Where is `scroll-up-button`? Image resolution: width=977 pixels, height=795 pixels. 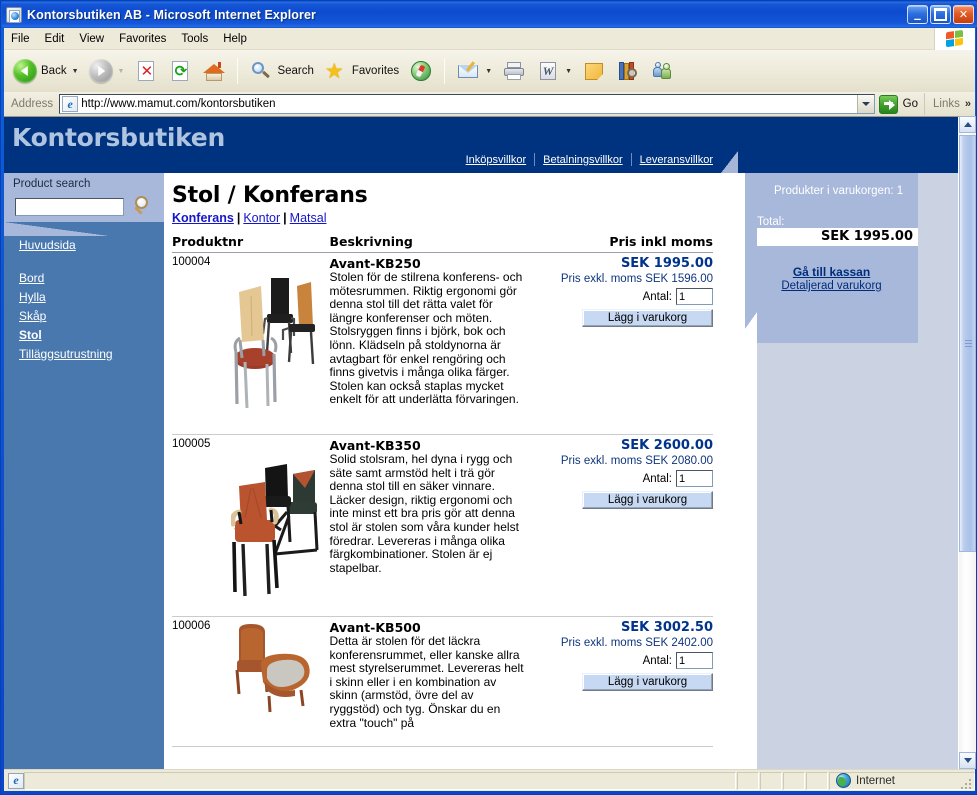
scroll-up-button is located at coordinates (967, 124).